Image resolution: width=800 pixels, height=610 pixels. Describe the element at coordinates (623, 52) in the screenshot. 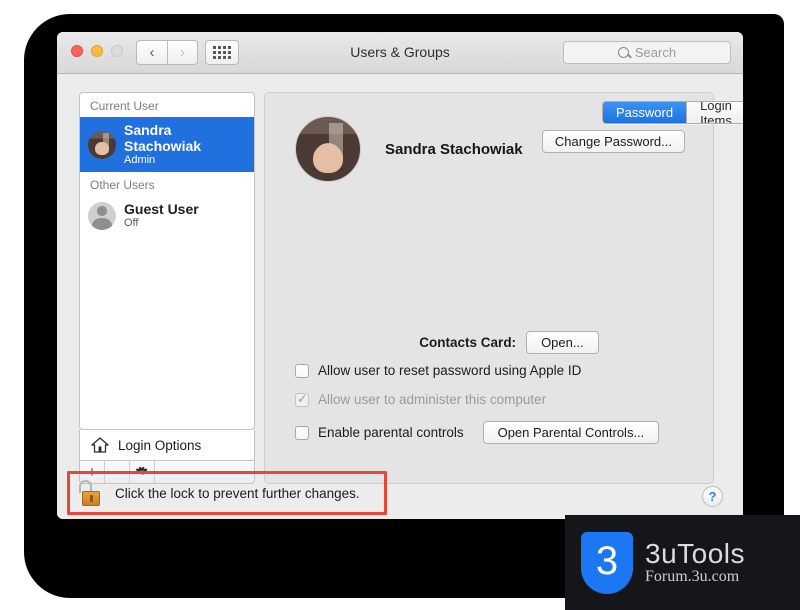

I see `search-icon` at that location.